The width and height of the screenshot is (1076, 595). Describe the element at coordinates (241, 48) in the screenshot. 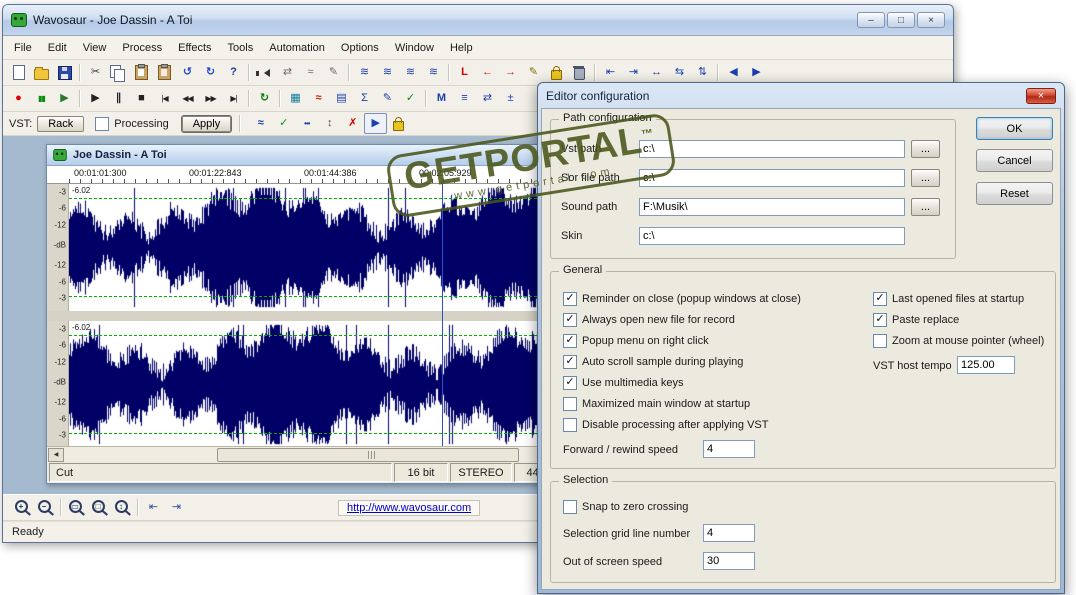

I see `menu-tools: Tools` at that location.